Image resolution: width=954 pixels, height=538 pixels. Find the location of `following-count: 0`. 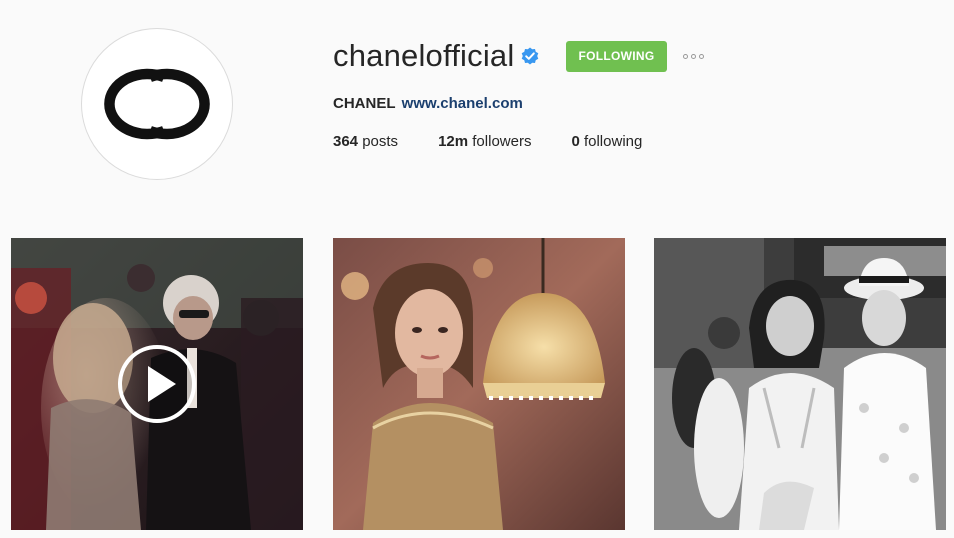

following-count: 0 is located at coordinates (575, 141).